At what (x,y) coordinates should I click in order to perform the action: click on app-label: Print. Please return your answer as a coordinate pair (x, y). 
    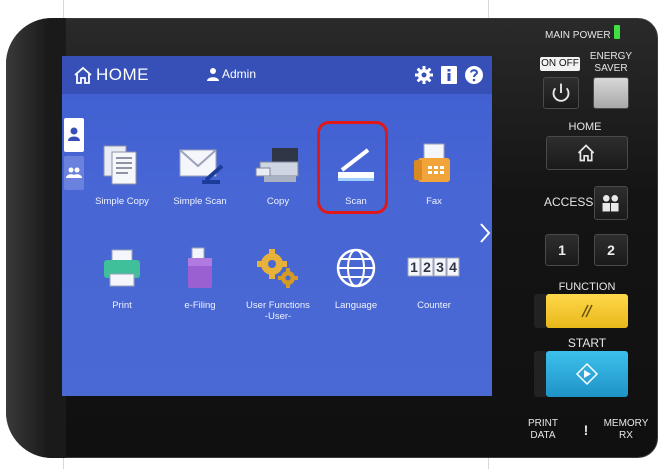
    Looking at the image, I should click on (122, 305).